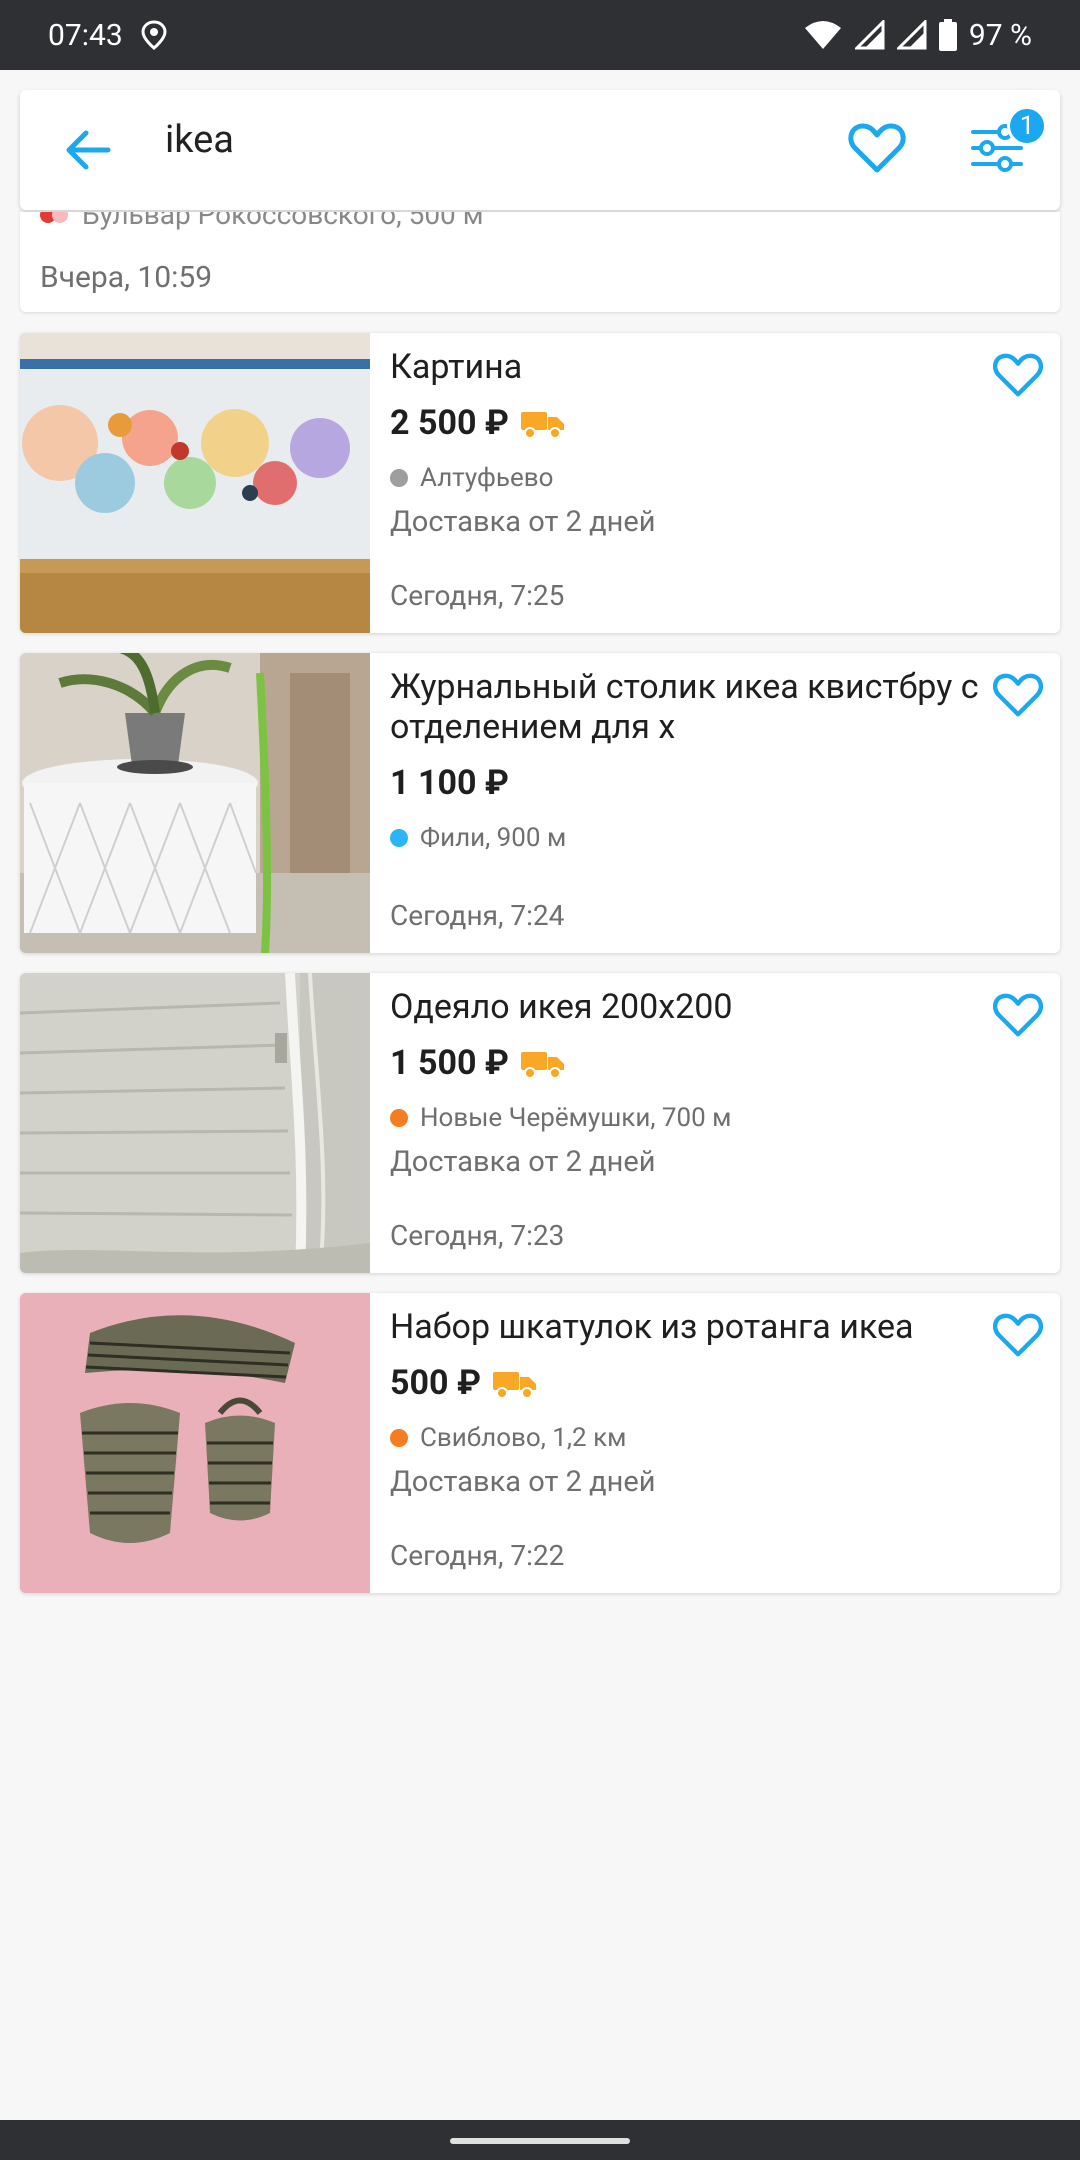 This screenshot has width=1080, height=2160. Describe the element at coordinates (1027, 126) in the screenshot. I see `filter-count-badge: 1` at that location.